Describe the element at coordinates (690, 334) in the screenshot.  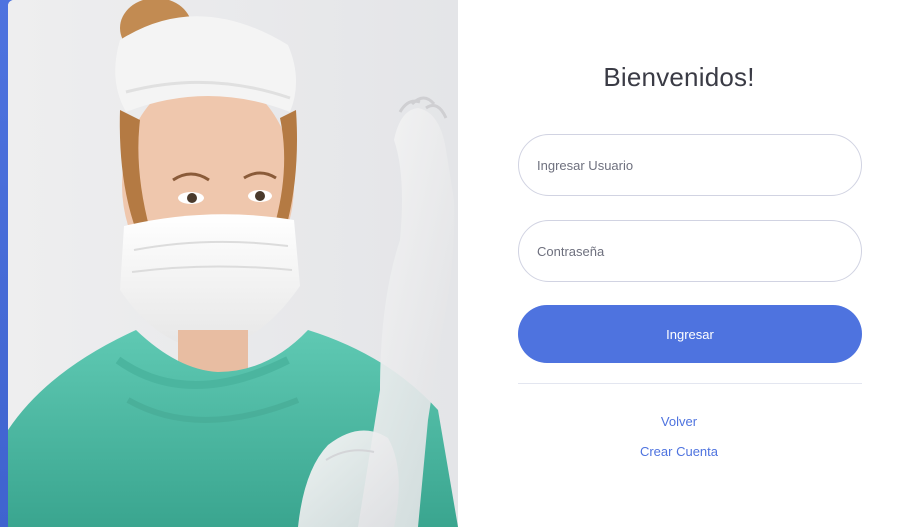
I see `login-button: Ingresar` at that location.